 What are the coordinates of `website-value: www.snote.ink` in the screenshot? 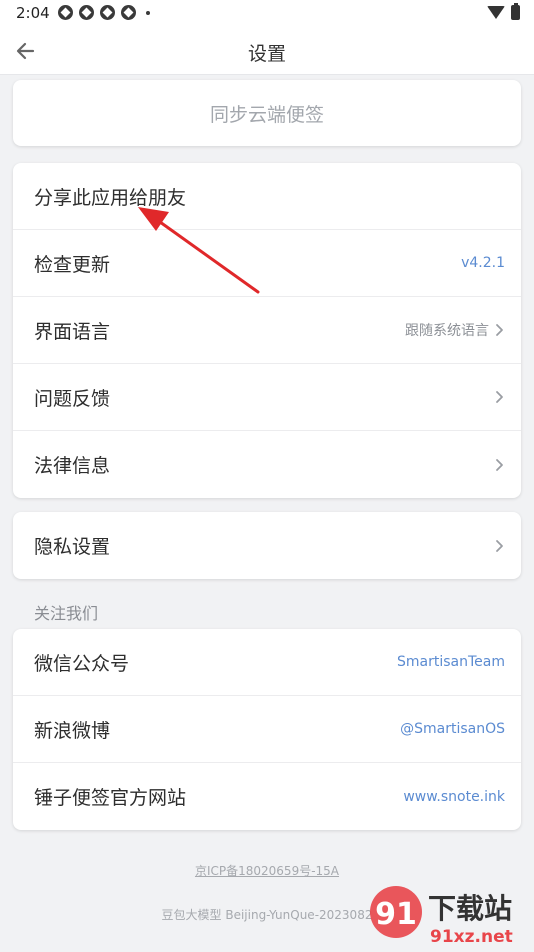 It's located at (454, 796).